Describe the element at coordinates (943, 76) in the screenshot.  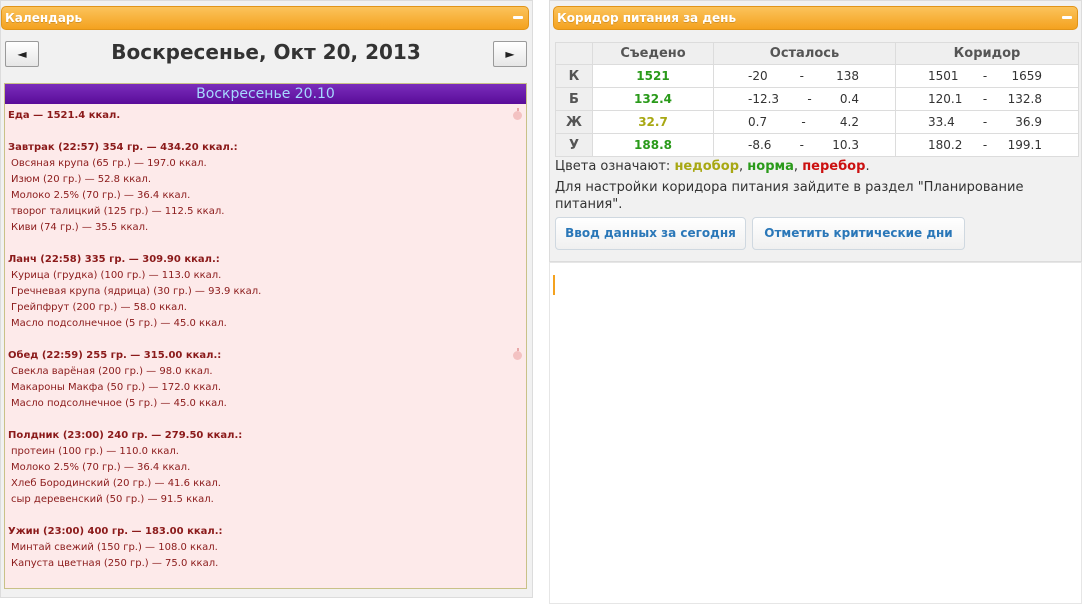
I see `corridor-min: 1501` at that location.